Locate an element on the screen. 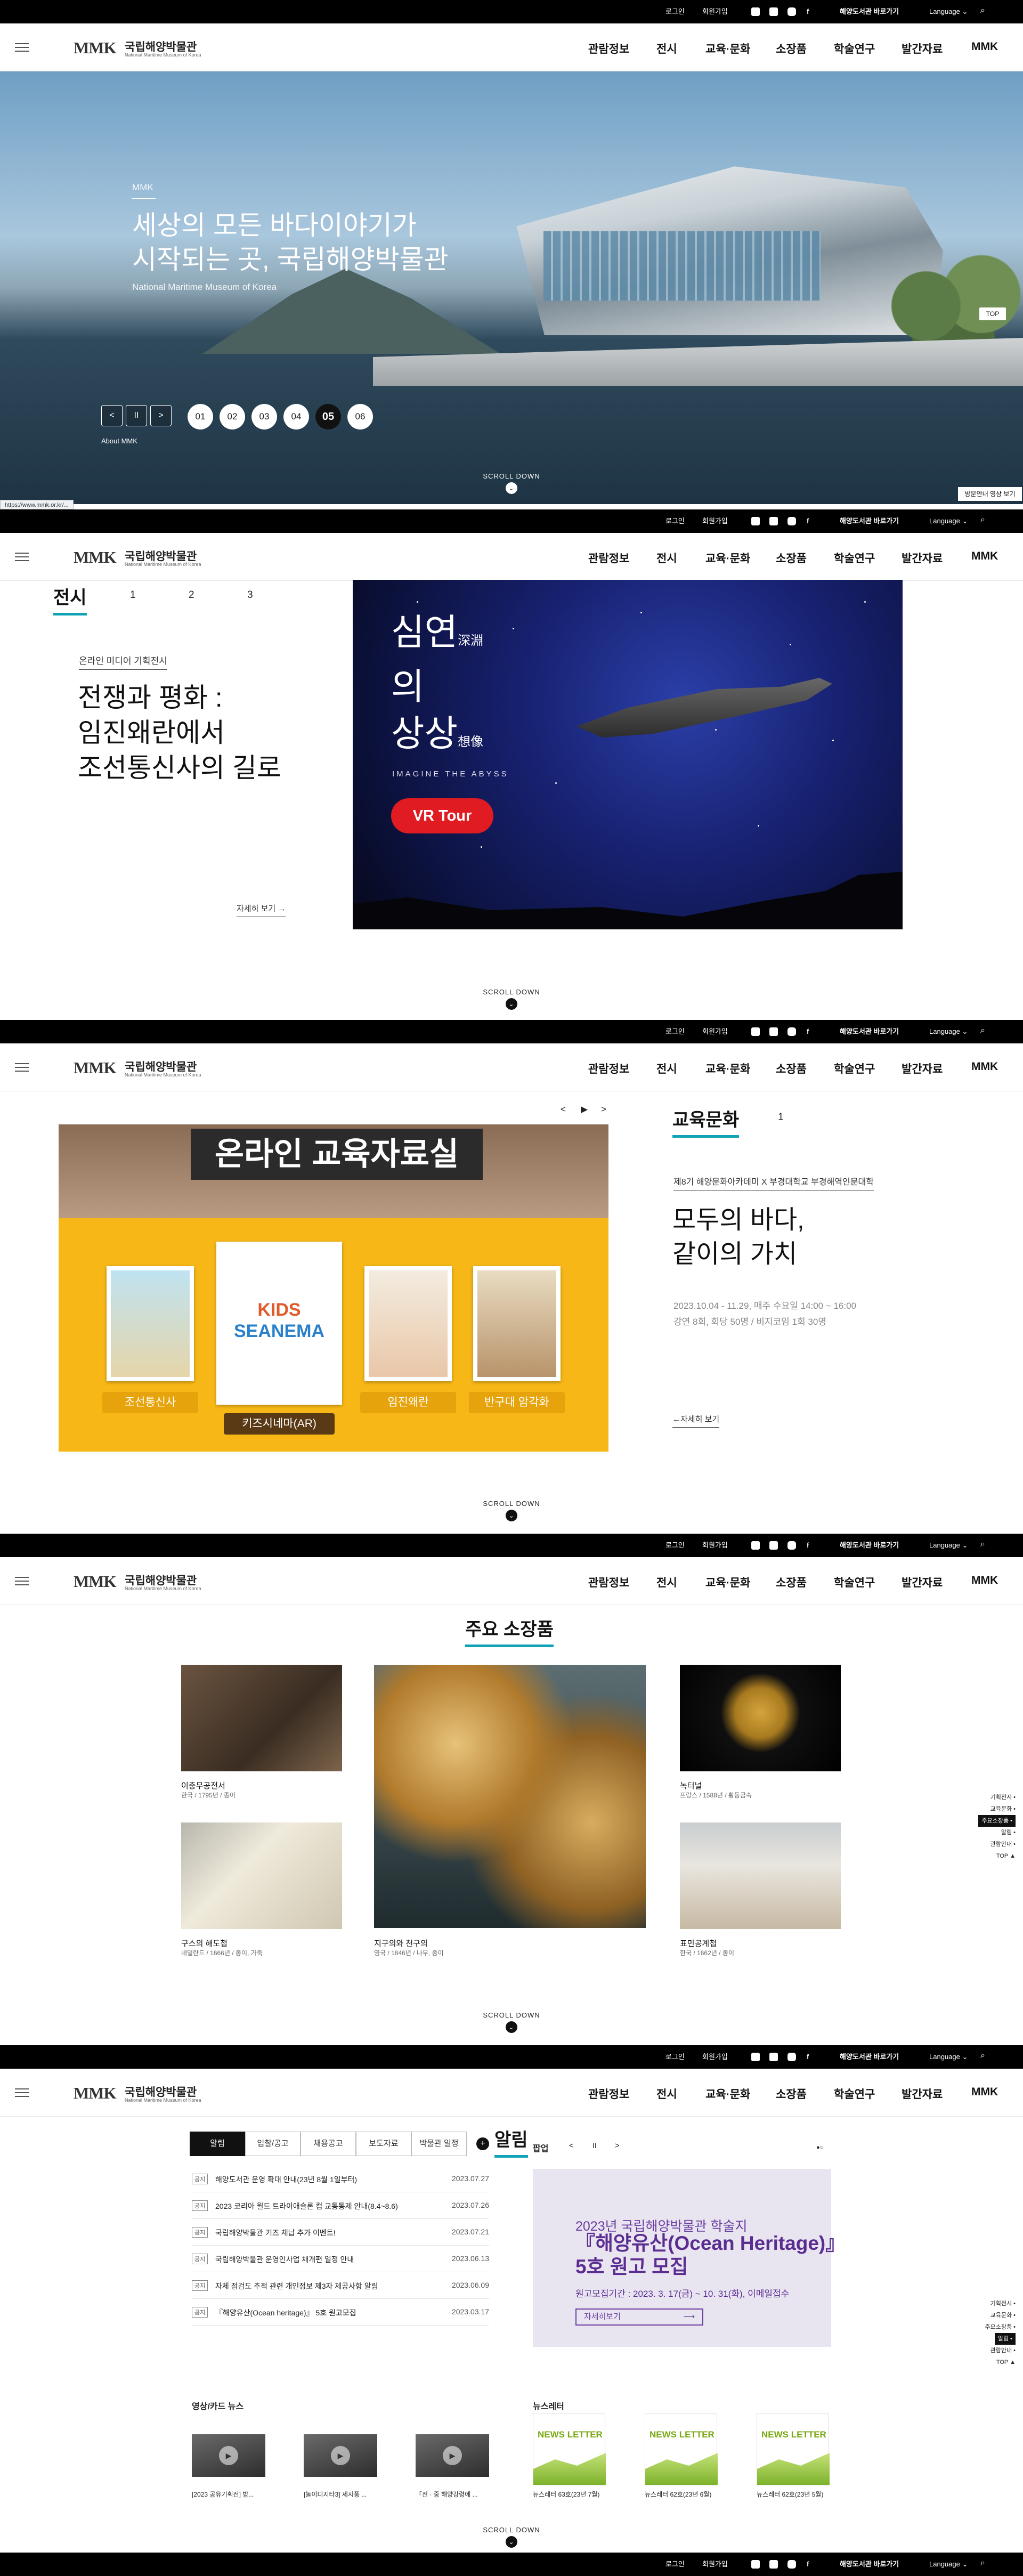 The image size is (1023, 2576). hero-slide-3: 03 is located at coordinates (264, 417).